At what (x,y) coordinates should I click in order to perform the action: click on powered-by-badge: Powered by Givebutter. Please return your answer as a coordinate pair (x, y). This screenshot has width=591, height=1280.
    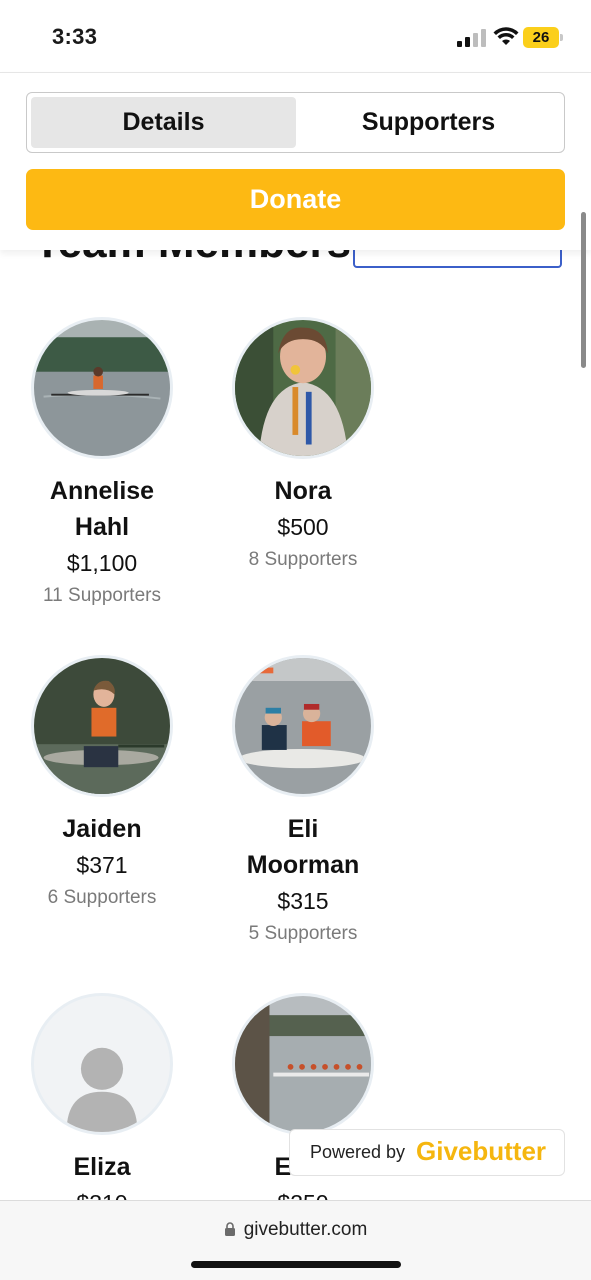
    Looking at the image, I should click on (427, 1152).